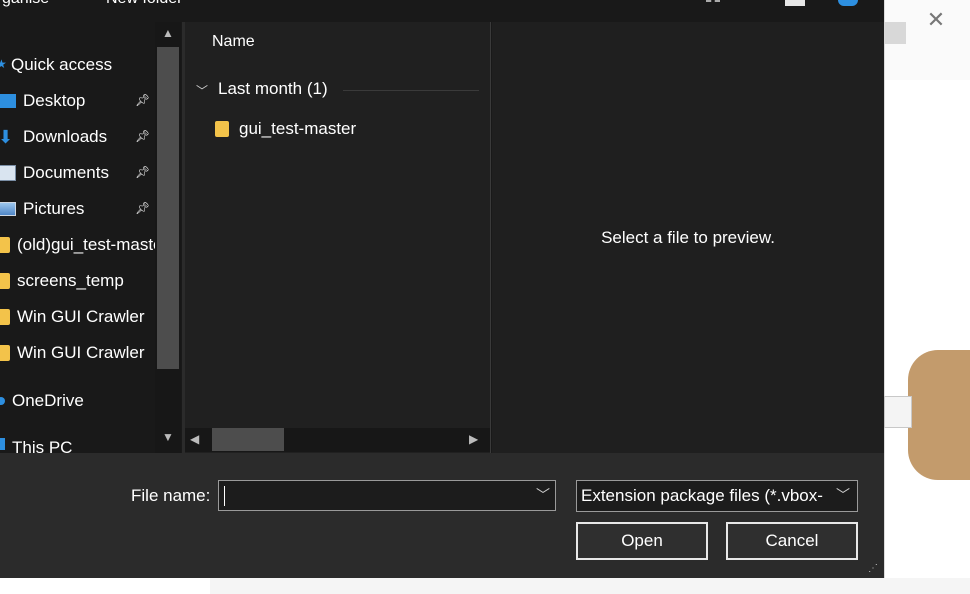 This screenshot has height=594, width=970. What do you see at coordinates (848, 3) in the screenshot?
I see `help-icon` at bounding box center [848, 3].